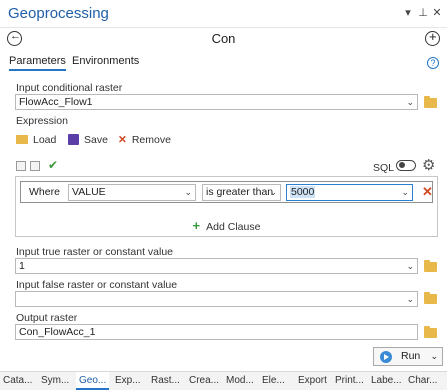 The width and height of the screenshot is (447, 390). I want to click on save-label: Save, so click(96, 140).